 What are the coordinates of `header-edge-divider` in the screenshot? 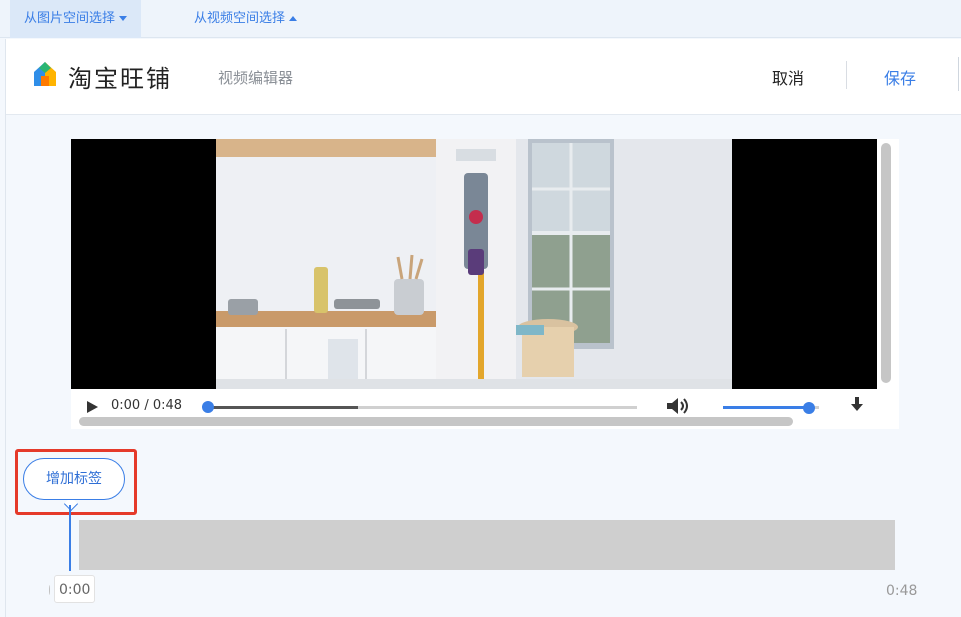 It's located at (958, 74).